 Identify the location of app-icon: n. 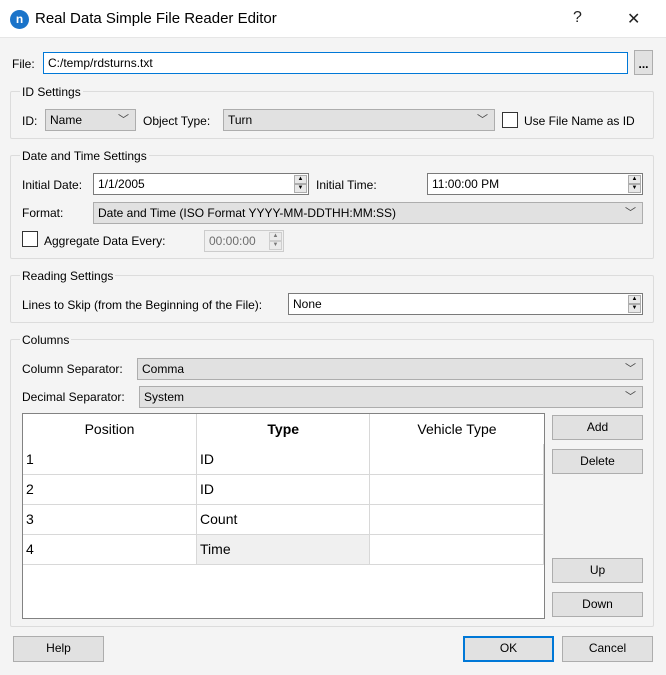
(19, 19).